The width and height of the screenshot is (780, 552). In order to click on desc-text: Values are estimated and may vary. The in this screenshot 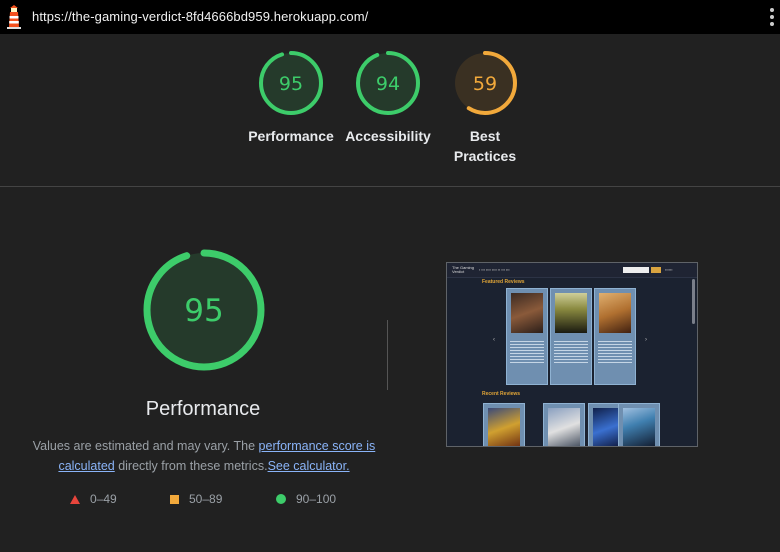, I will do `click(145, 446)`.